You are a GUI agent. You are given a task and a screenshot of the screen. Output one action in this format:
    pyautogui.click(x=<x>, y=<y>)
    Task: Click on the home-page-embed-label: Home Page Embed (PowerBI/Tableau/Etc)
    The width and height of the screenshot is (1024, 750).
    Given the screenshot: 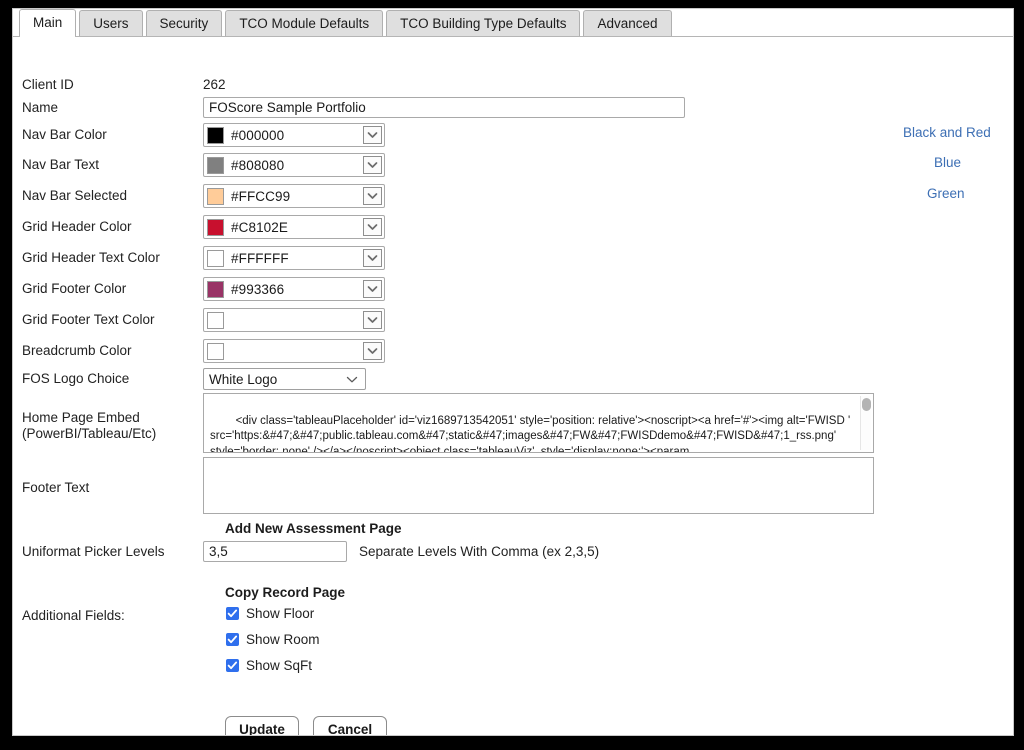 What is the action you would take?
    pyautogui.click(x=89, y=425)
    